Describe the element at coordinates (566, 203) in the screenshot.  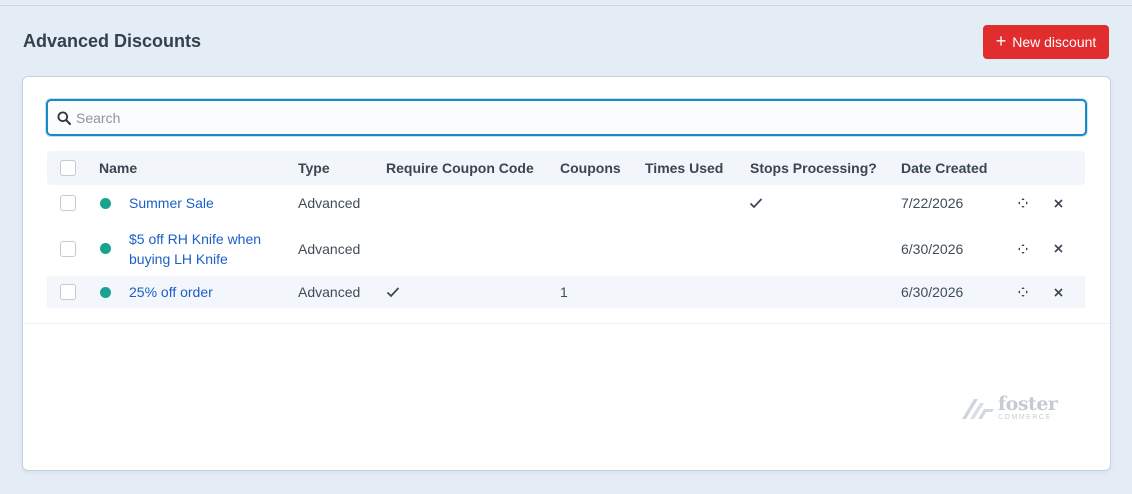
I see `table-row: Summer Sale Advanced 7/22/2026` at that location.